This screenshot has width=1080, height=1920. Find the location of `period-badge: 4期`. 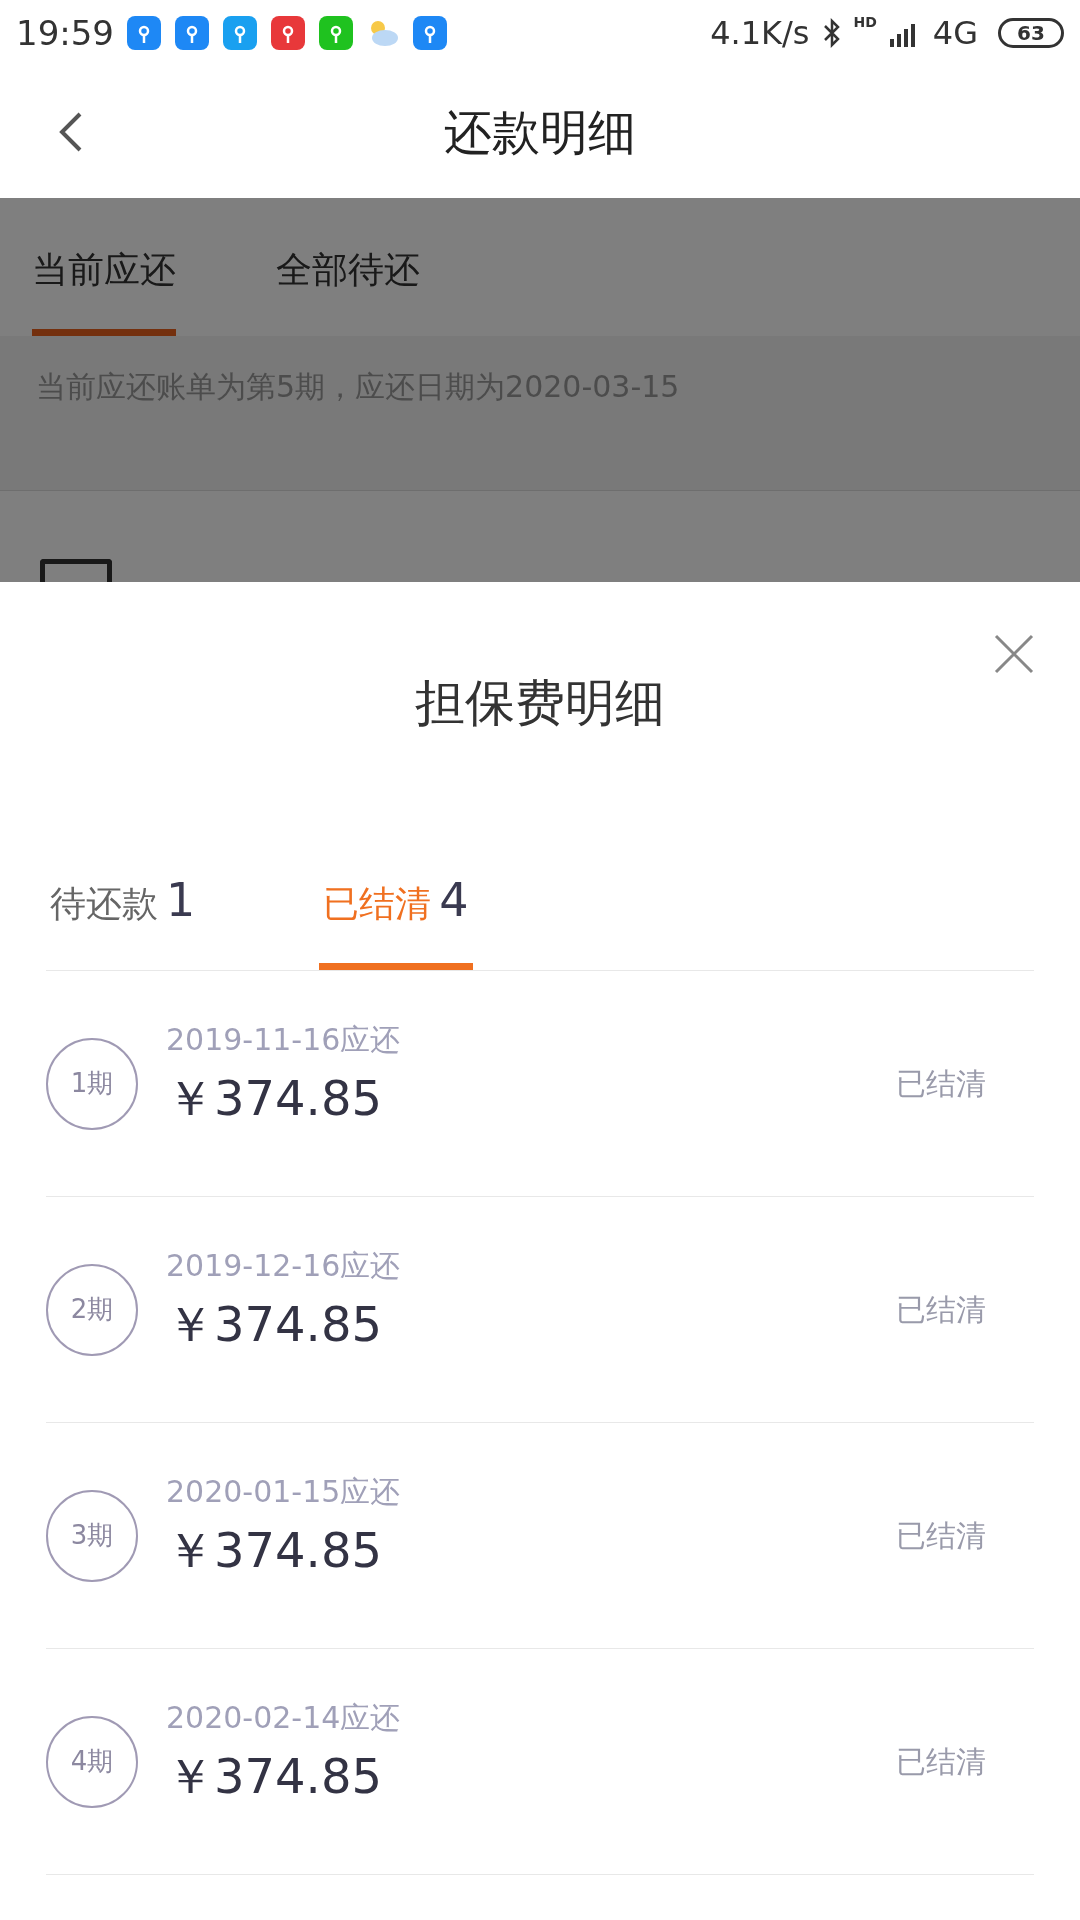

period-badge: 4期 is located at coordinates (92, 1761).